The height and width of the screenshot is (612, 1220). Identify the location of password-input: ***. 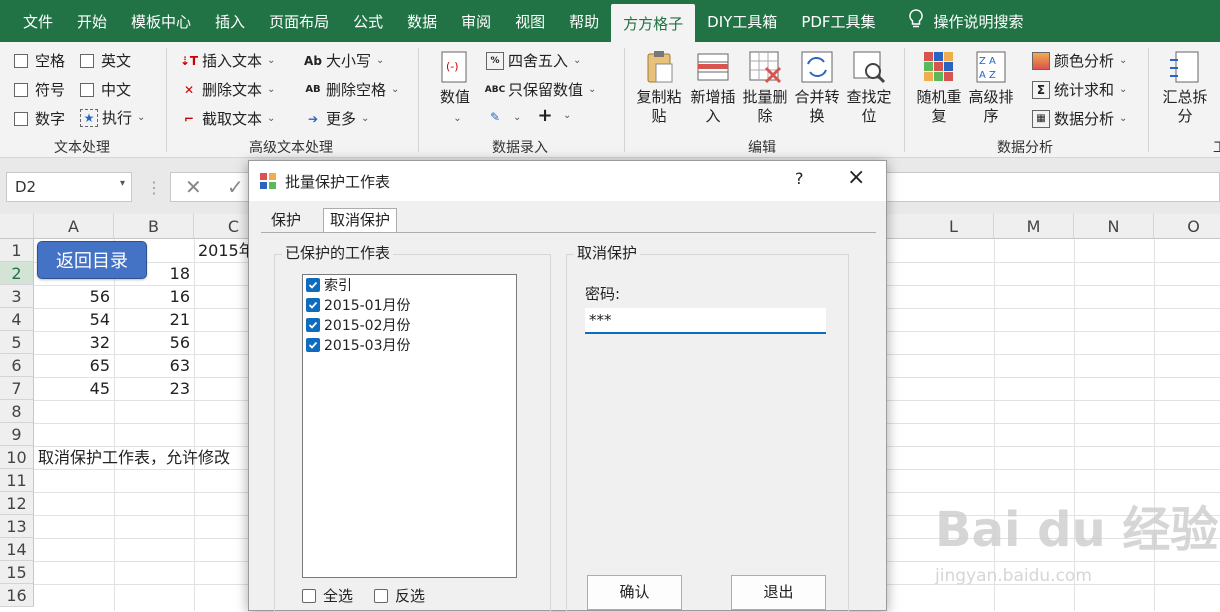
(705, 321).